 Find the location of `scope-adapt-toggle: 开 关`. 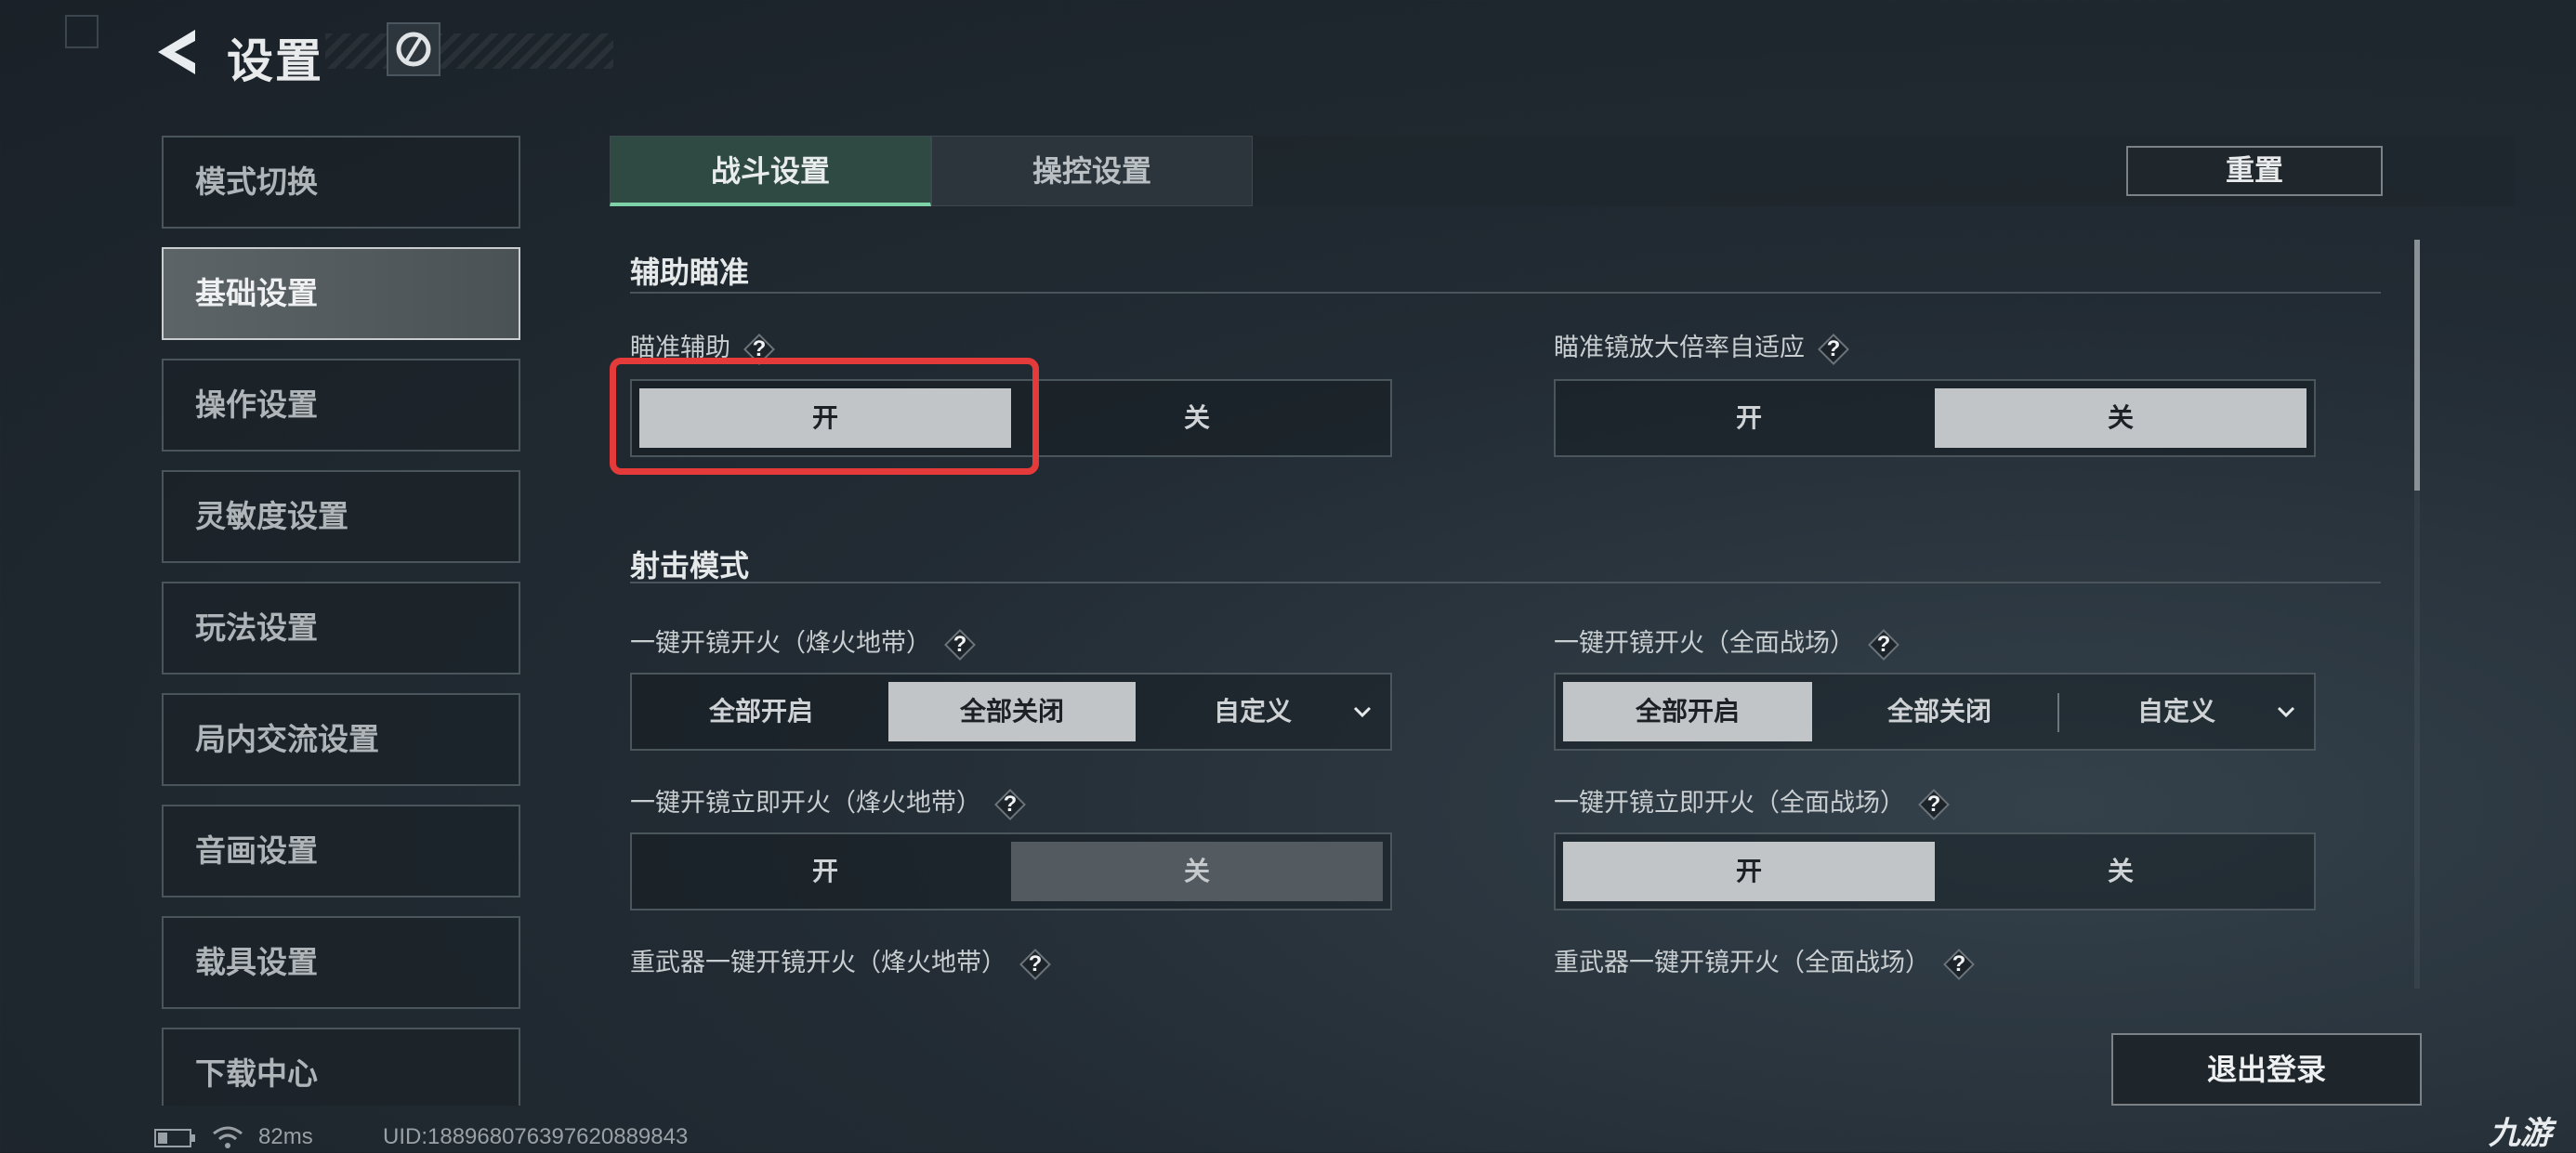

scope-adapt-toggle: 开 关 is located at coordinates (1935, 418).